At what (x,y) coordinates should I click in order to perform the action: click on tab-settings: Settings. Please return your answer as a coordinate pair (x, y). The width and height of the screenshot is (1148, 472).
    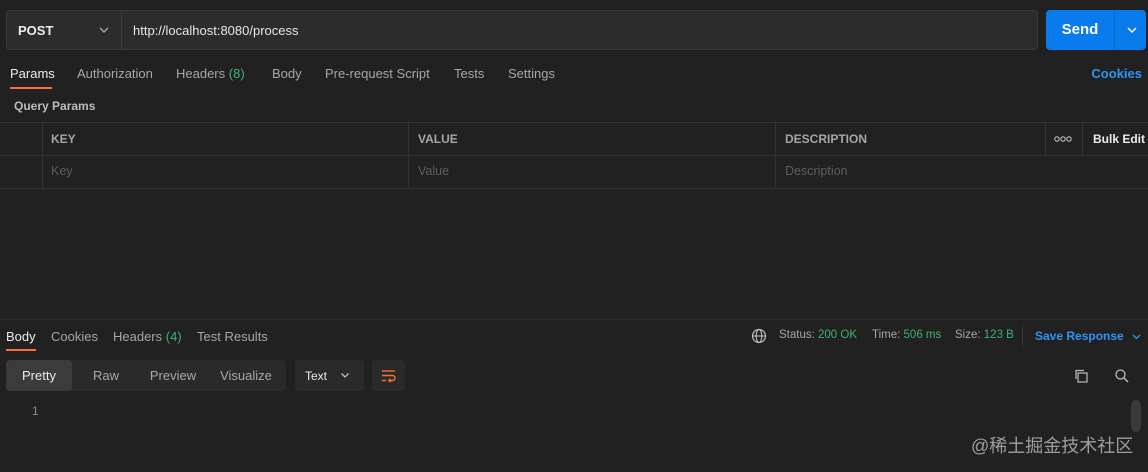
    Looking at the image, I should click on (531, 74).